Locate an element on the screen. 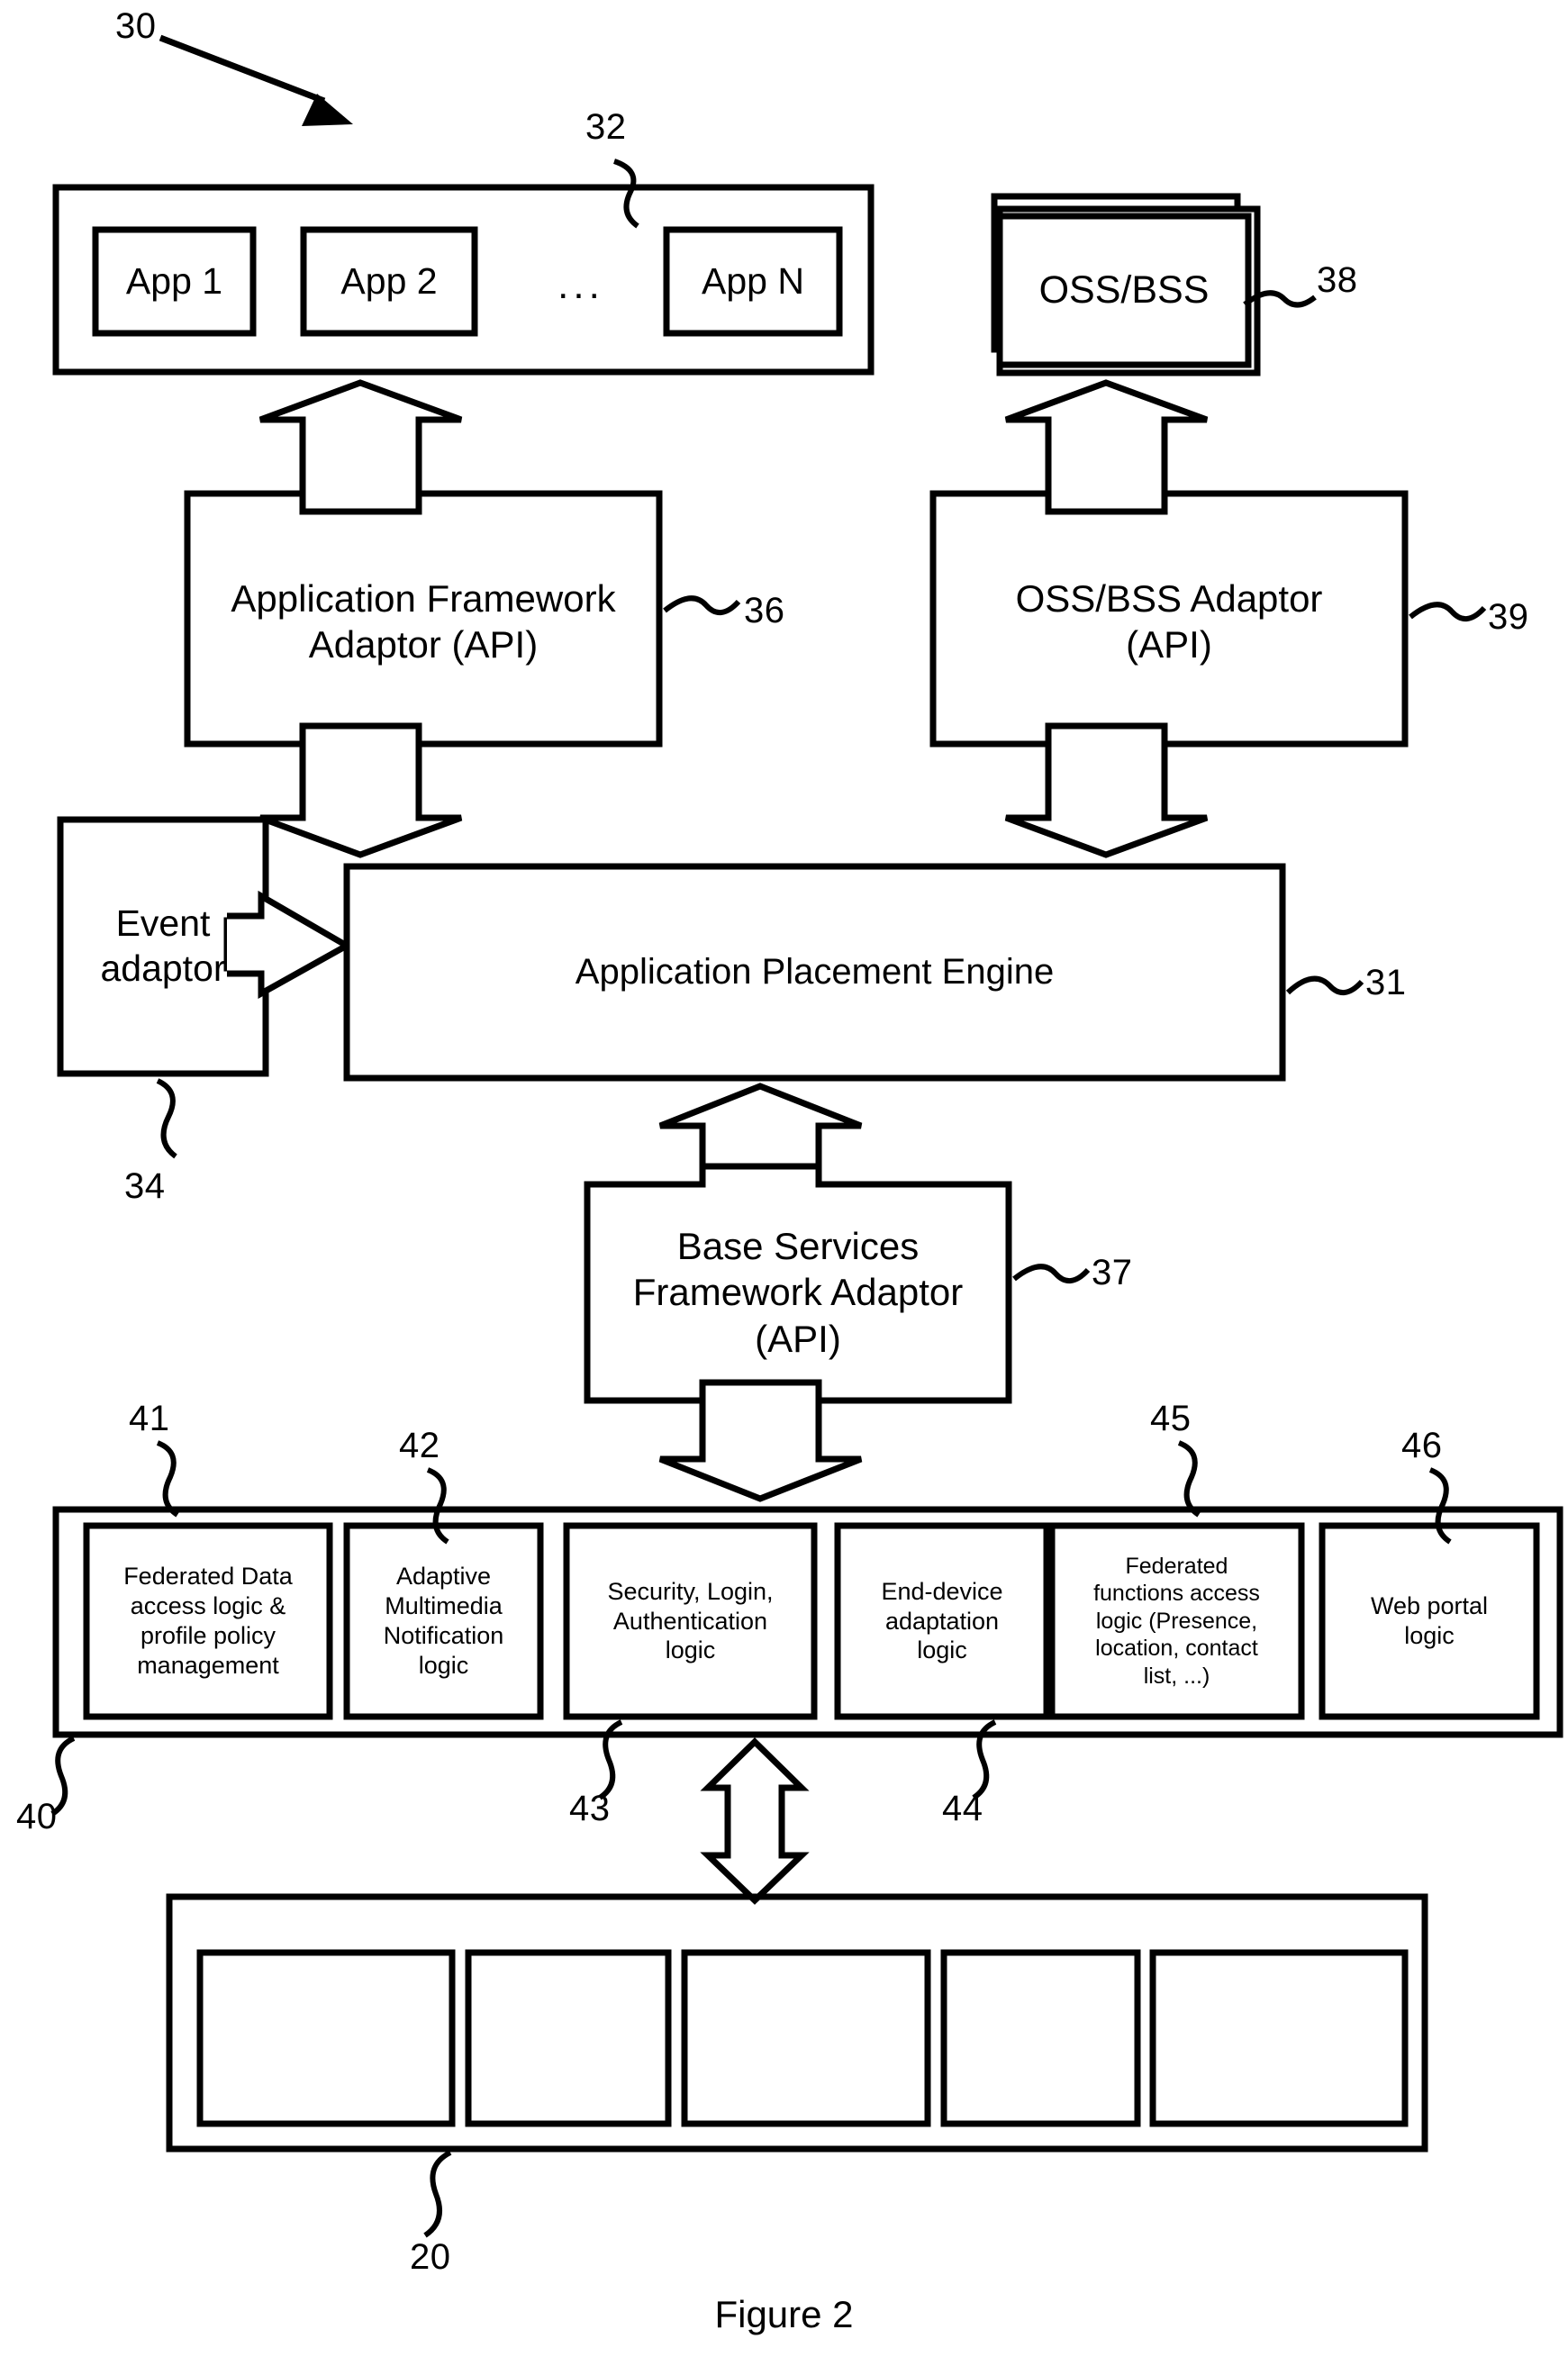 The height and width of the screenshot is (2375, 1568). application-placement-engine-box is located at coordinates (814, 972).